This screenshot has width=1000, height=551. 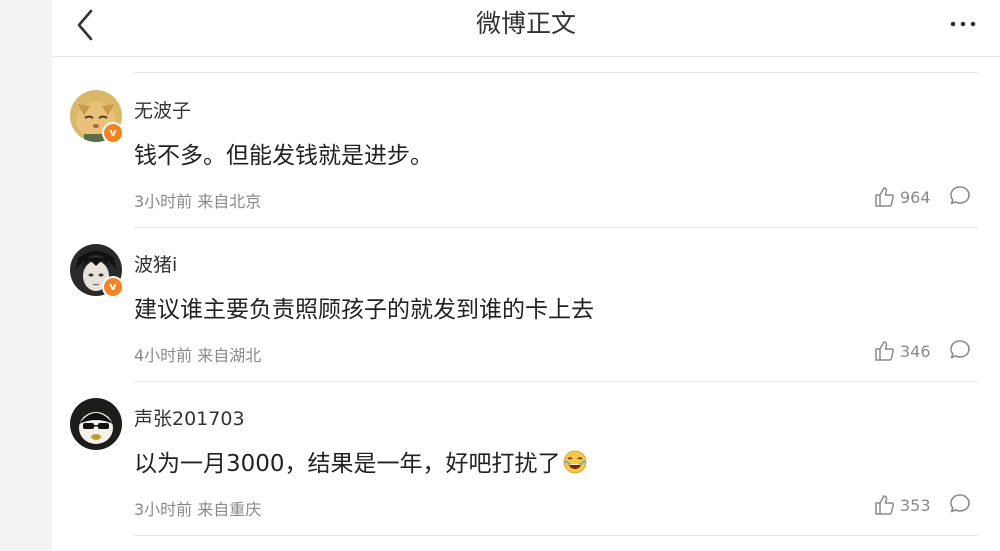 I want to click on comment-location: 来自湖北, so click(x=229, y=355).